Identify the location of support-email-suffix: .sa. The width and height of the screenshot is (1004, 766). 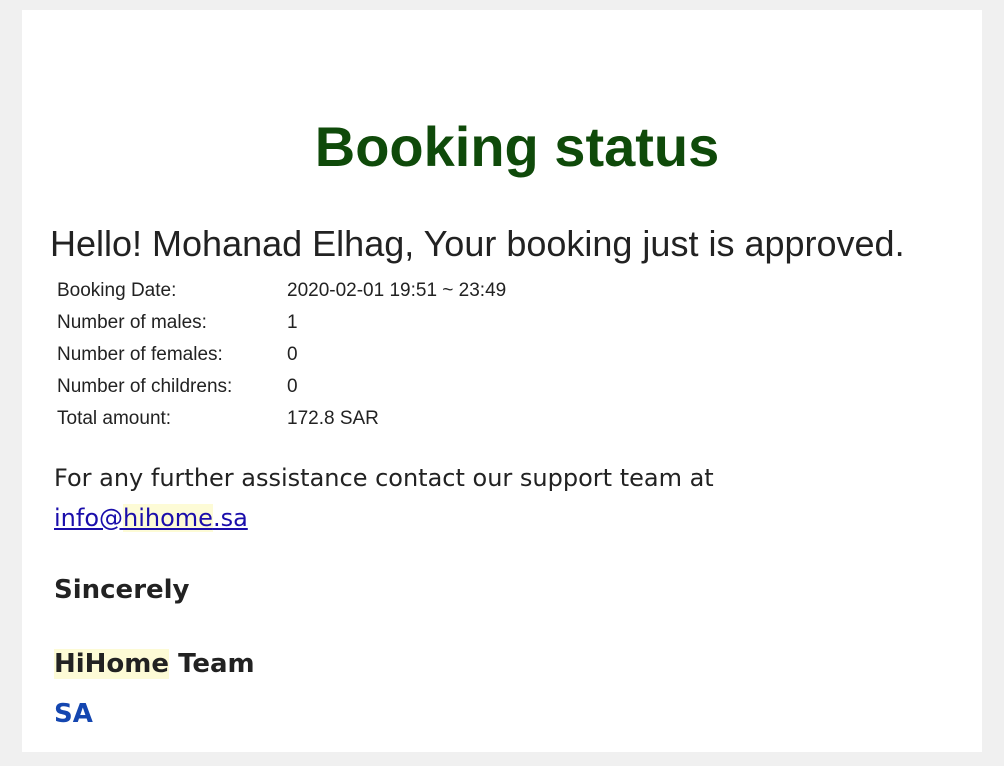
(230, 518).